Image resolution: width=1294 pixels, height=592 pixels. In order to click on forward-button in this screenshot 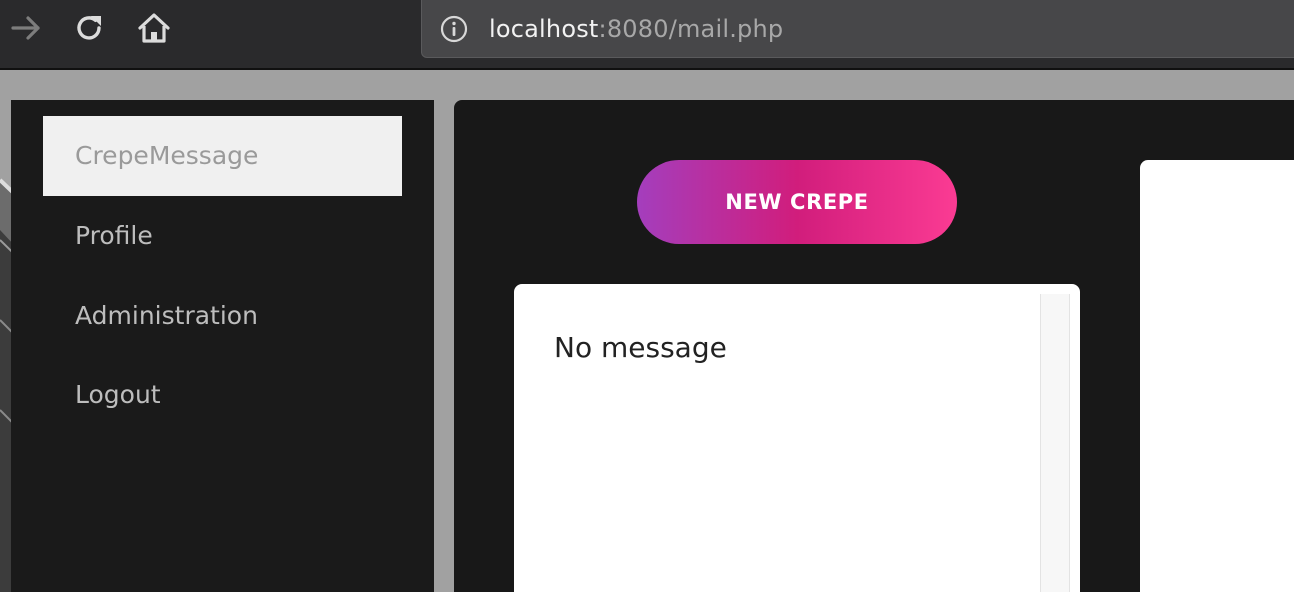, I will do `click(26, 28)`.